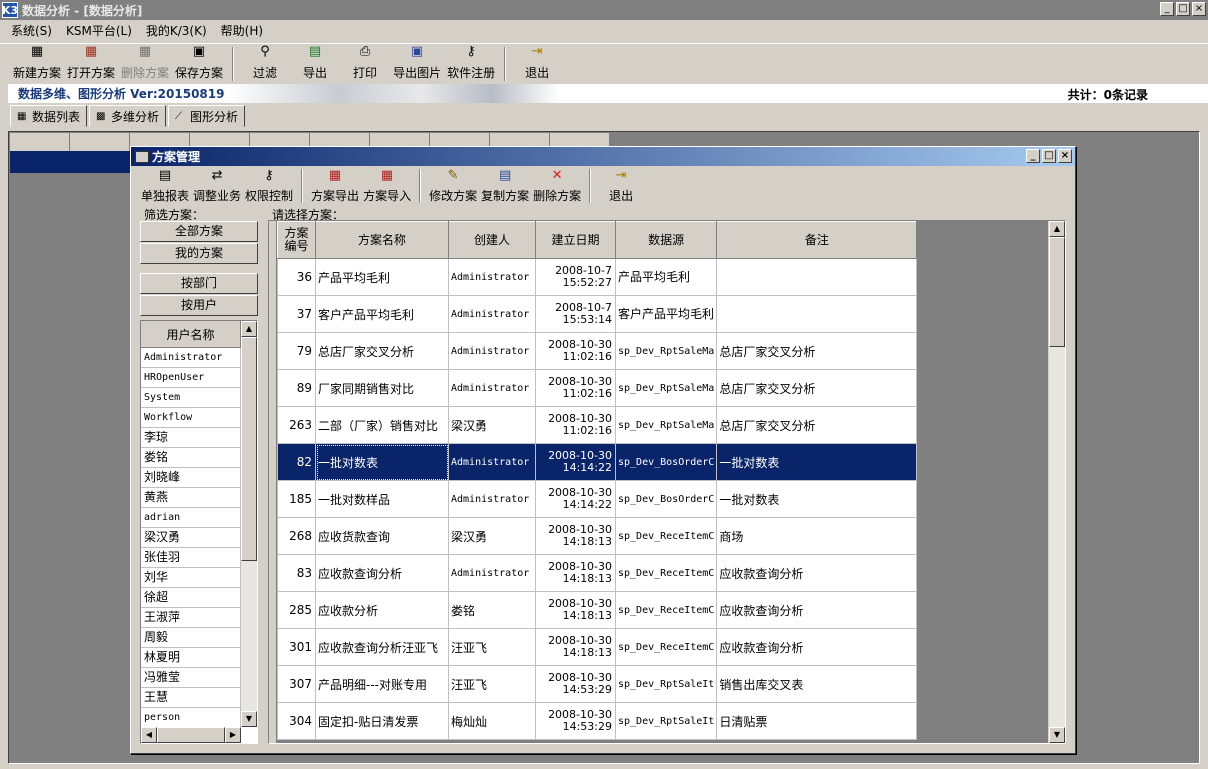  What do you see at coordinates (621, 186) in the screenshot?
I see `dialog-exit-button: ⇥ 退出` at bounding box center [621, 186].